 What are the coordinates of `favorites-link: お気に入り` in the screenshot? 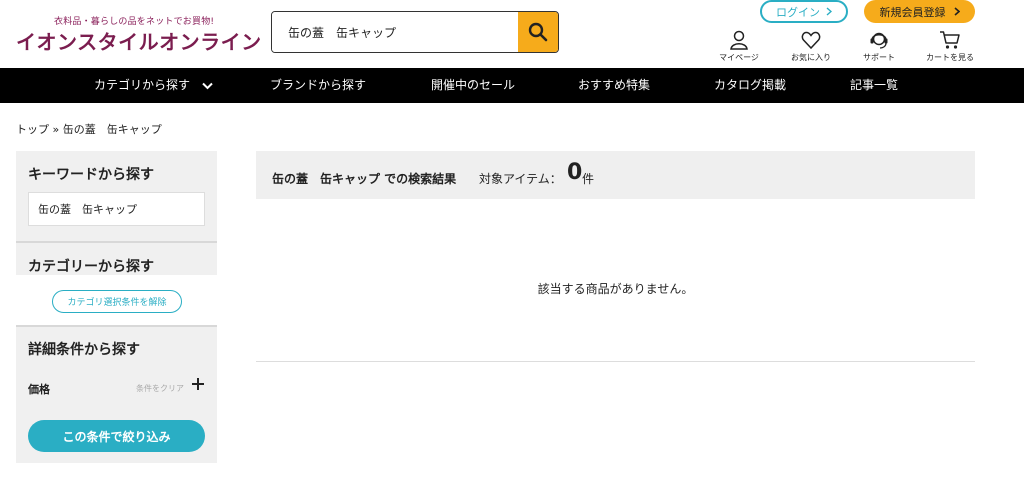 It's located at (811, 46).